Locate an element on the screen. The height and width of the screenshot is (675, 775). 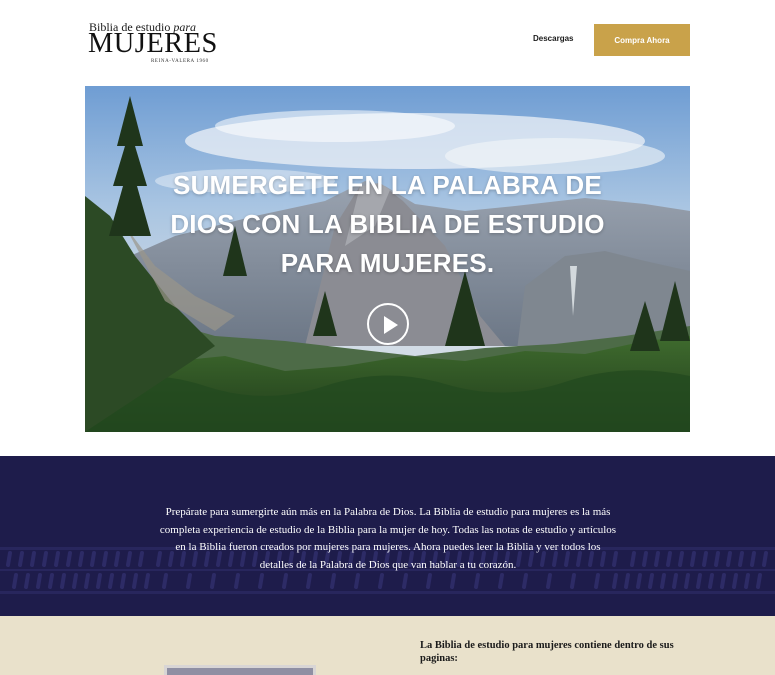
logo-title: MUJERES is located at coordinates (153, 43).